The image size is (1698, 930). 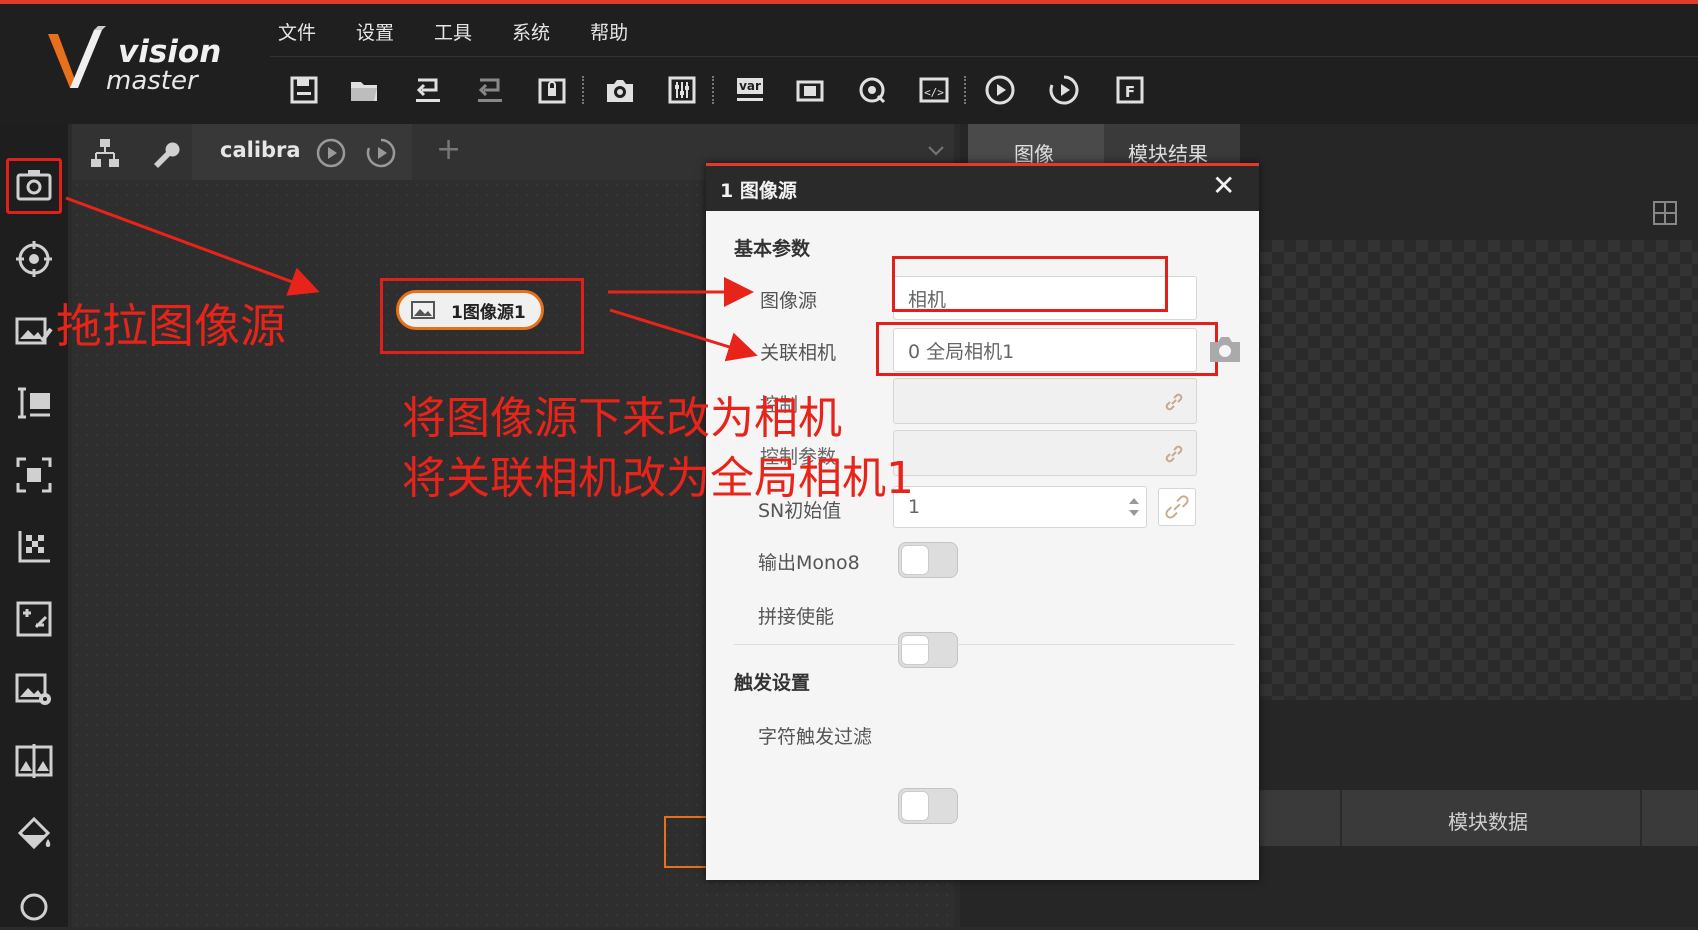 What do you see at coordinates (34, 186) in the screenshot?
I see `image-source-tool-highlight` at bounding box center [34, 186].